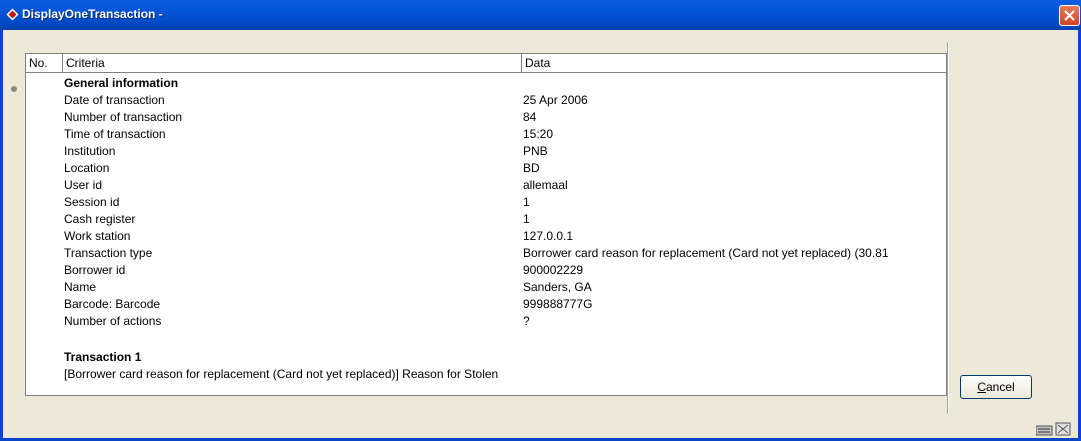 The height and width of the screenshot is (441, 1081). Describe the element at coordinates (734, 63) in the screenshot. I see `column-header-data: Data` at that location.